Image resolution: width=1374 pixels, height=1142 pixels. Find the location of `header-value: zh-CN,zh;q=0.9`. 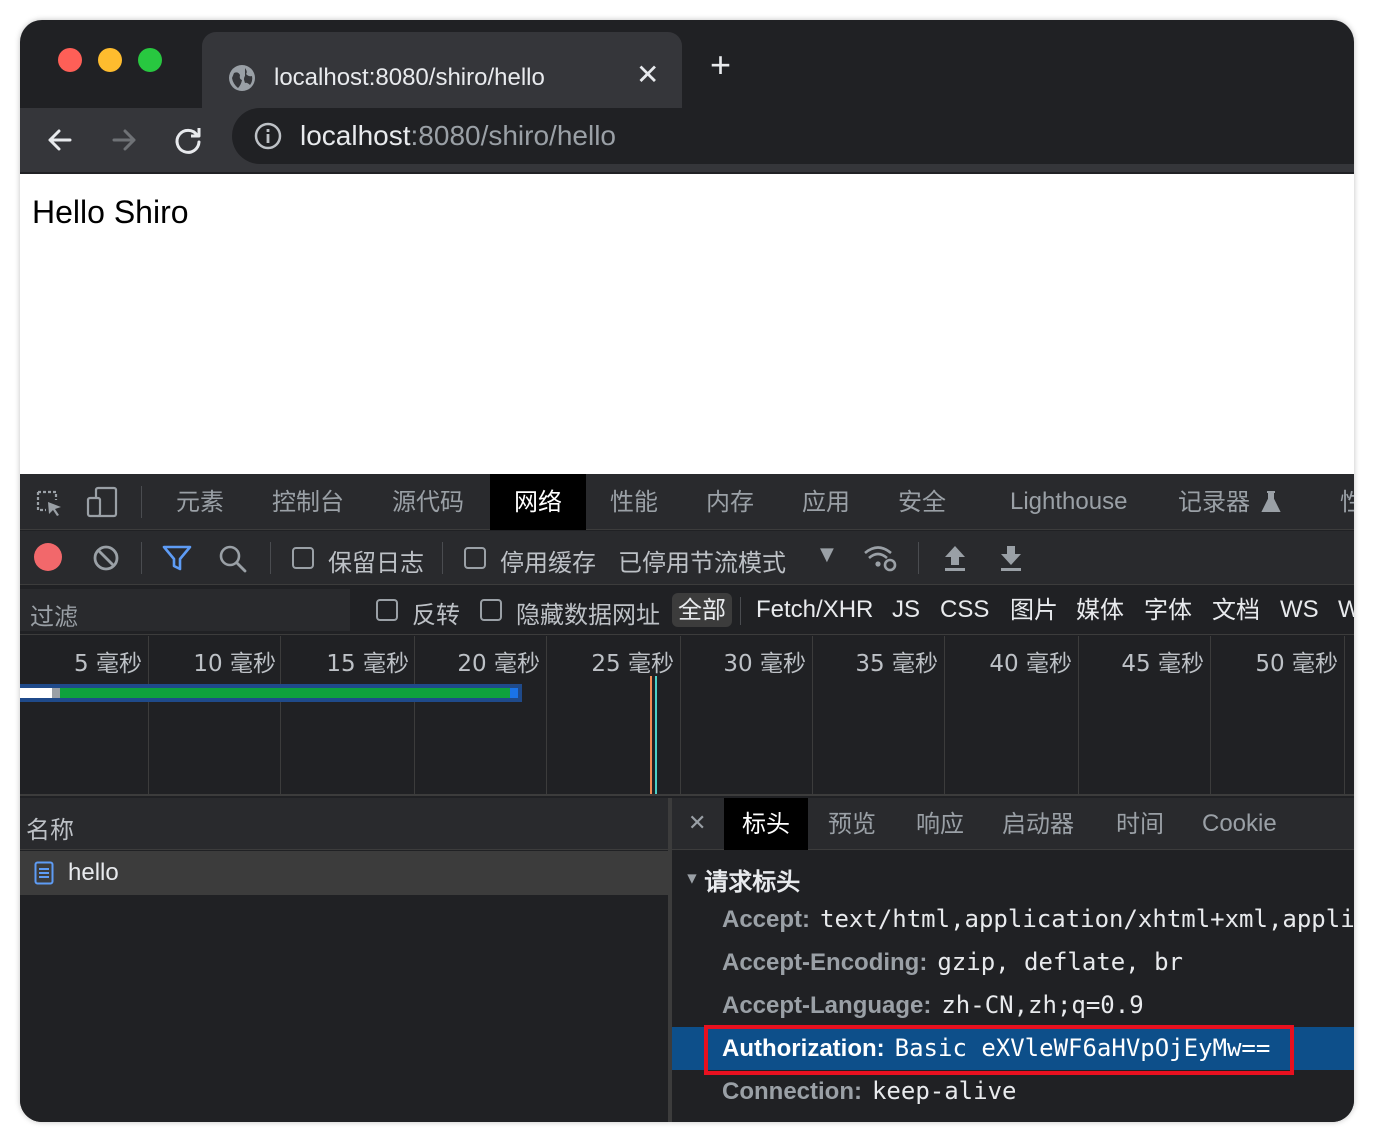

header-value: zh-CN,zh;q=0.9 is located at coordinates (1042, 1005).